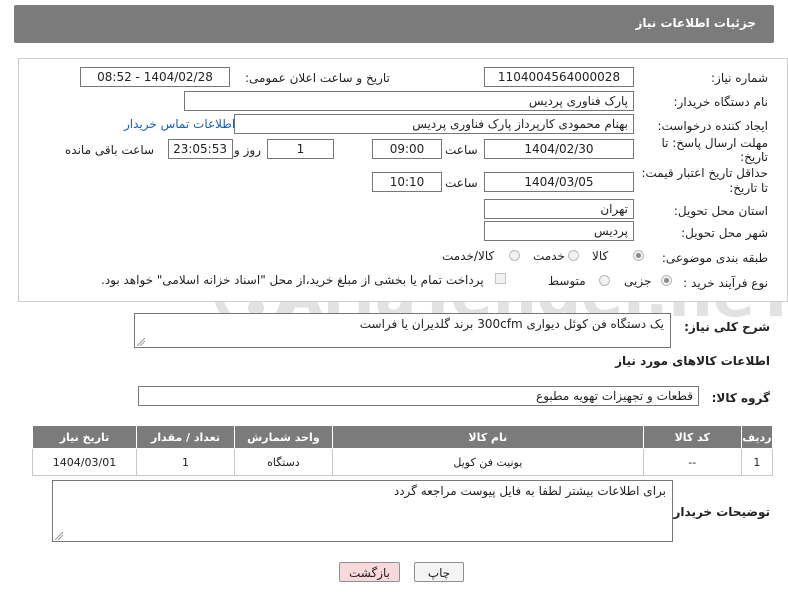 The height and width of the screenshot is (598, 788). I want to click on col-header-name: نام کالا, so click(487, 437).